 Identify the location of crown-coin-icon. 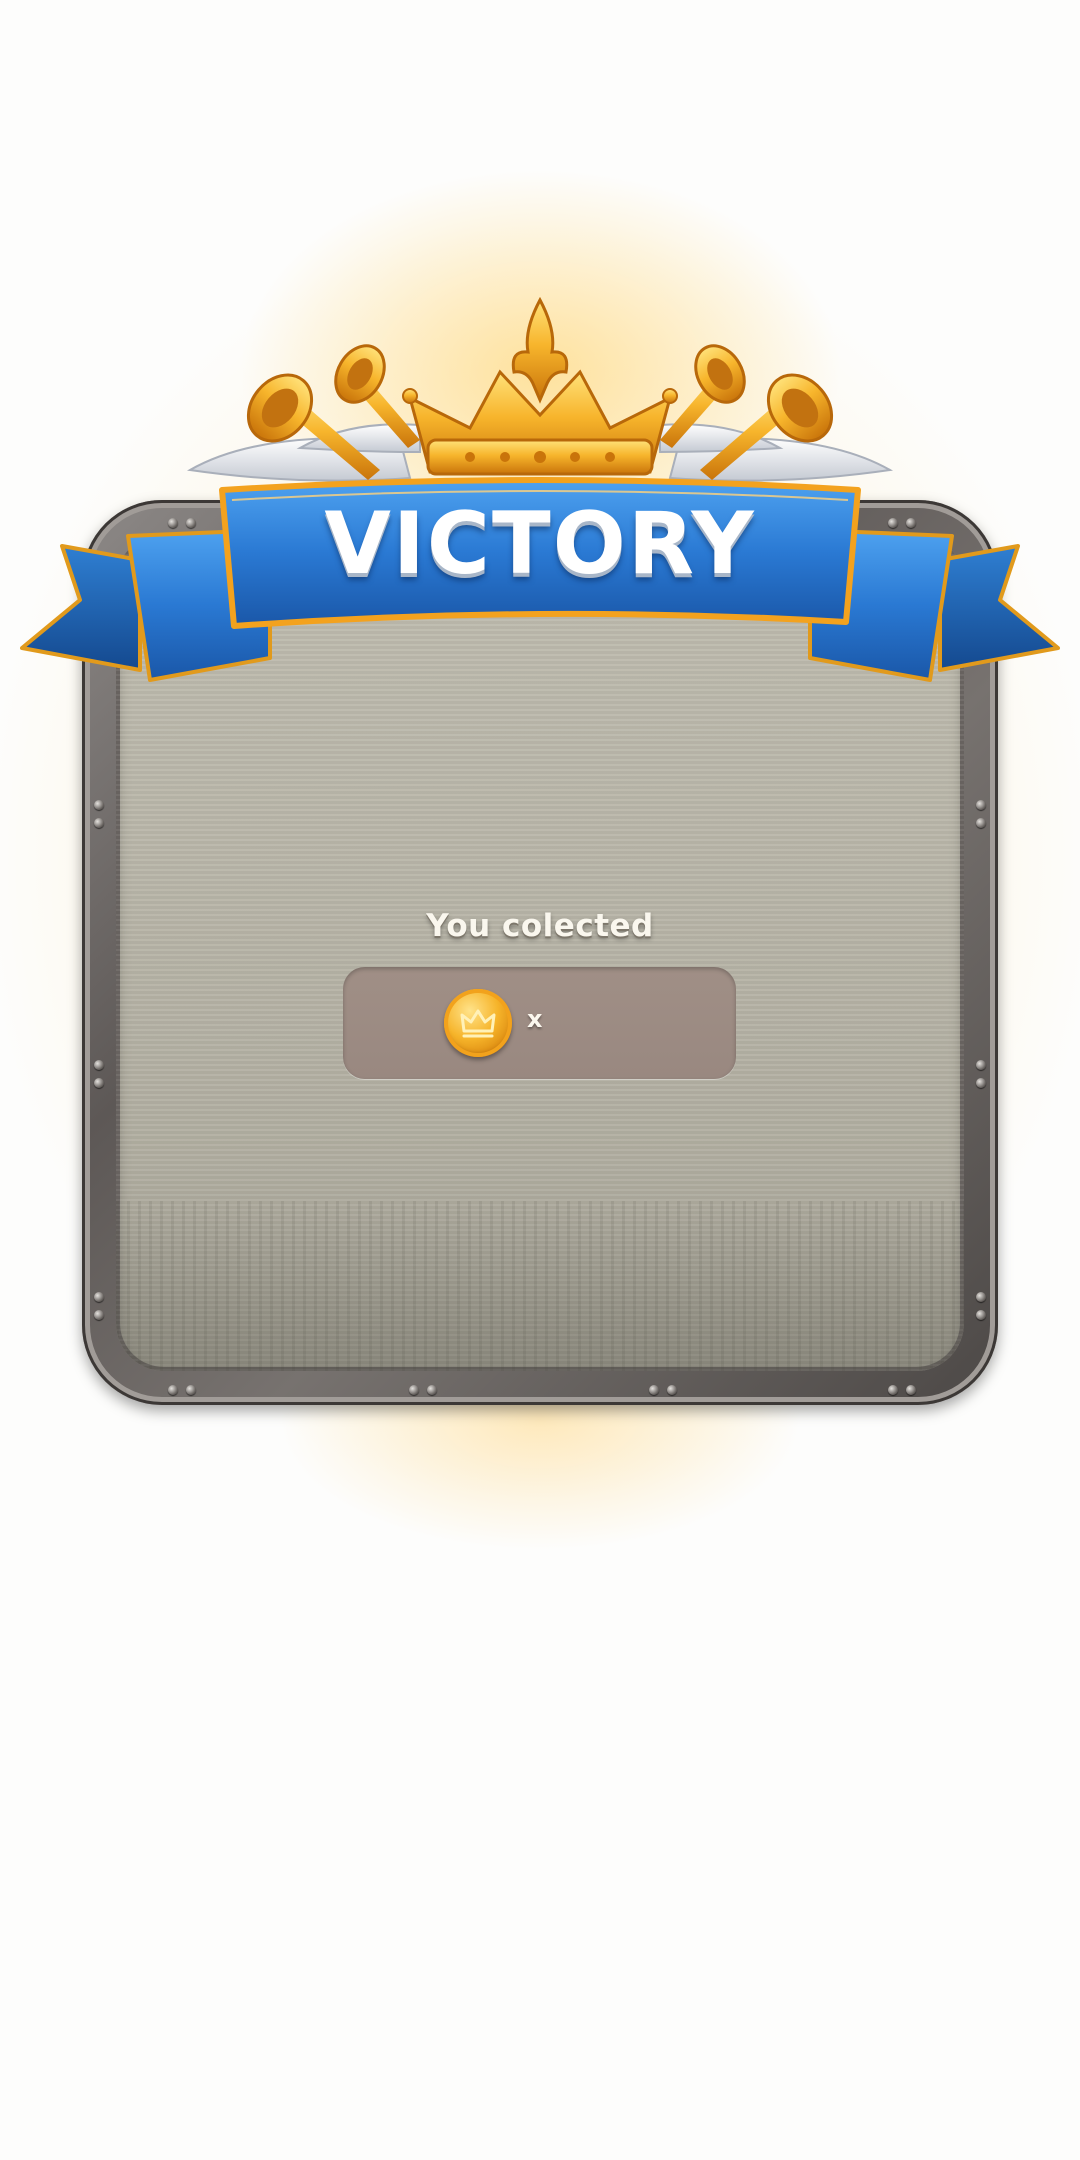
(478, 1023).